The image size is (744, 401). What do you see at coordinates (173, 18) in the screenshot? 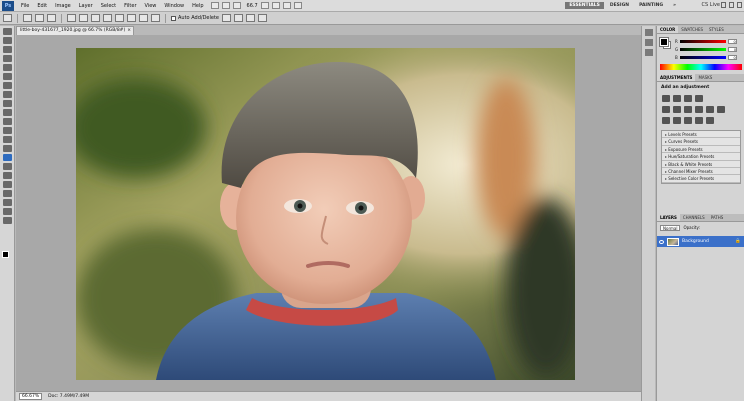
I see `auto-add-delete-checkbox` at bounding box center [173, 18].